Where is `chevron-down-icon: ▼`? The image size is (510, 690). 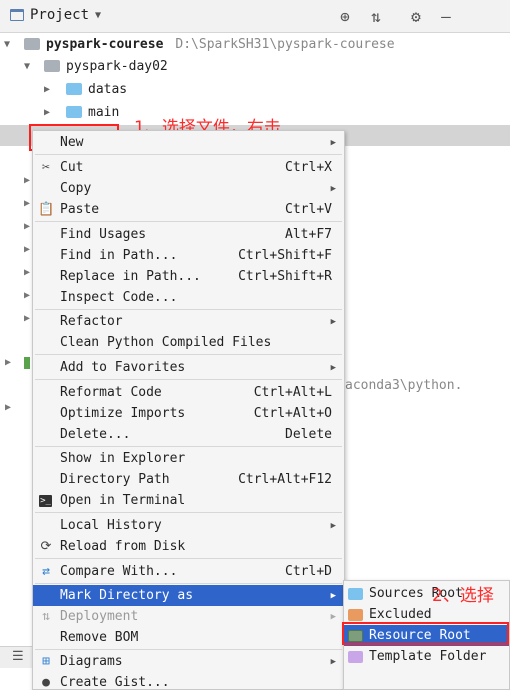 chevron-down-icon: ▼ is located at coordinates (98, 15).